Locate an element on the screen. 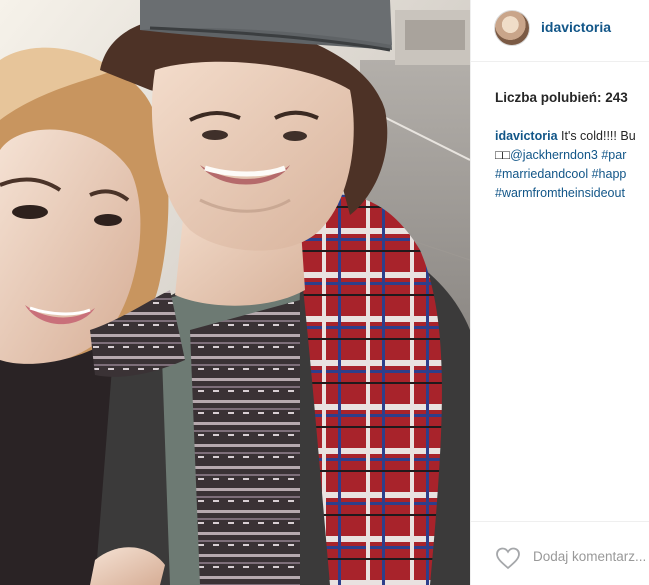 The width and height of the screenshot is (649, 585). username-link: idavictoria is located at coordinates (576, 27).